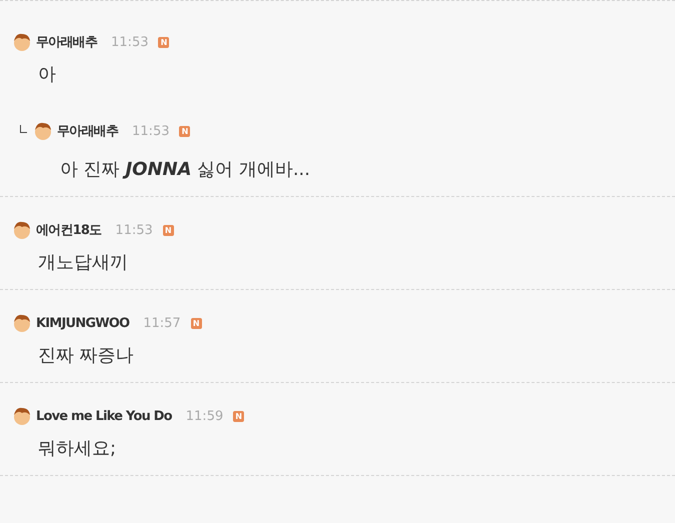 The height and width of the screenshot is (523, 675). What do you see at coordinates (69, 230) in the screenshot?
I see `author-name: 에어컨18도` at bounding box center [69, 230].